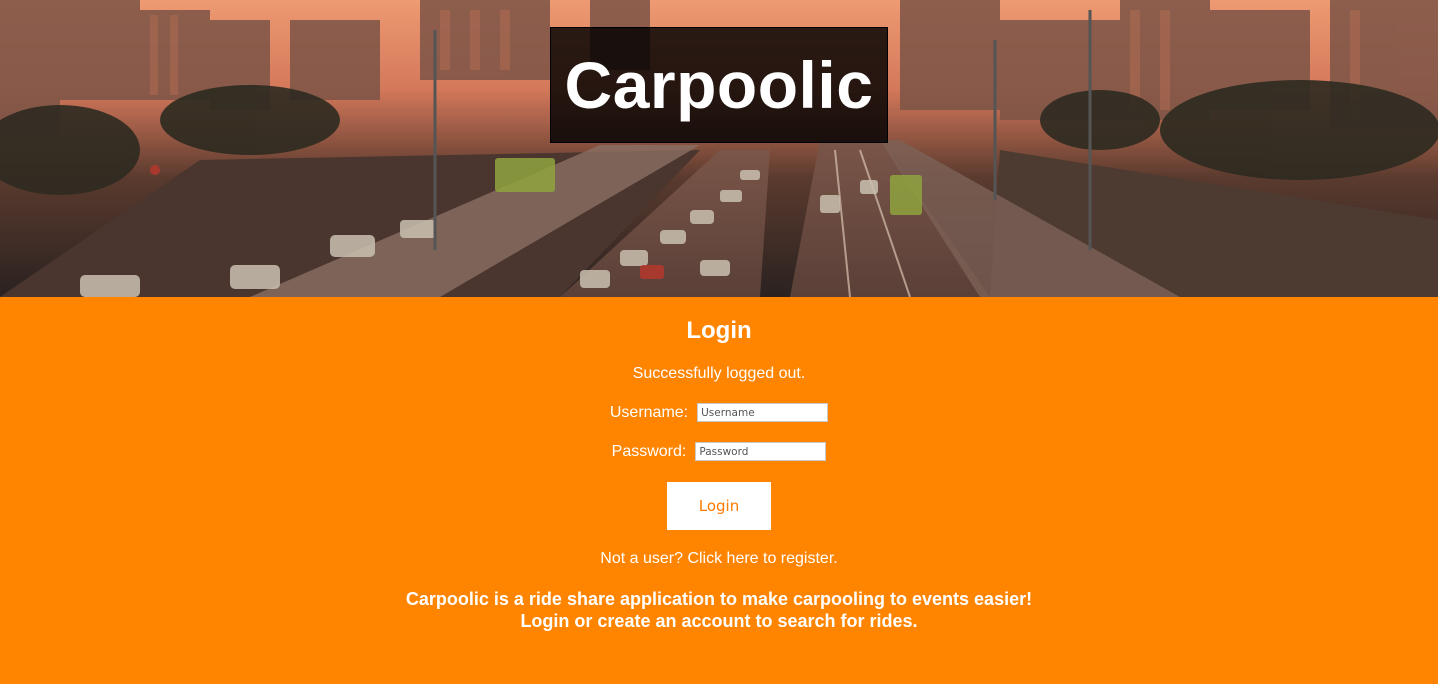 Image resolution: width=1438 pixels, height=684 pixels. What do you see at coordinates (649, 412) in the screenshot?
I see `username-label: Username:` at bounding box center [649, 412].